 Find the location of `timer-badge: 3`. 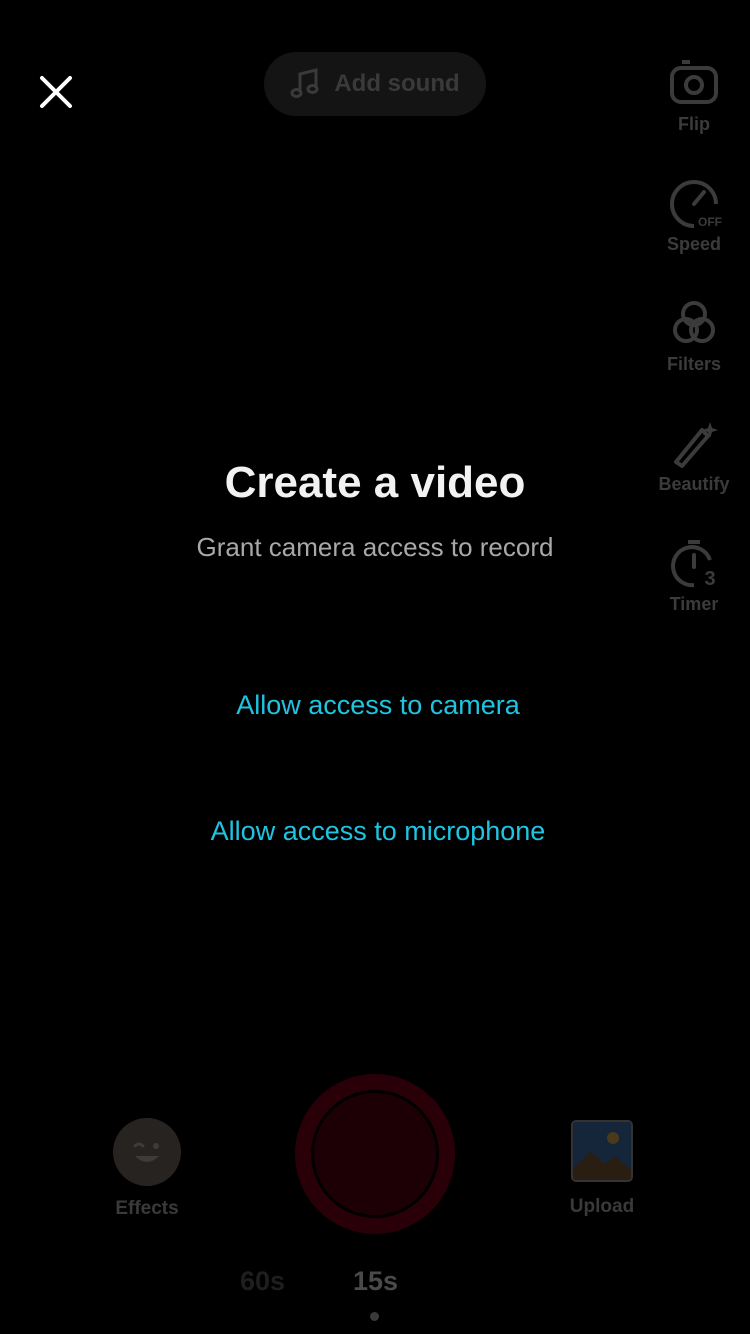

timer-badge: 3 is located at coordinates (709, 579).